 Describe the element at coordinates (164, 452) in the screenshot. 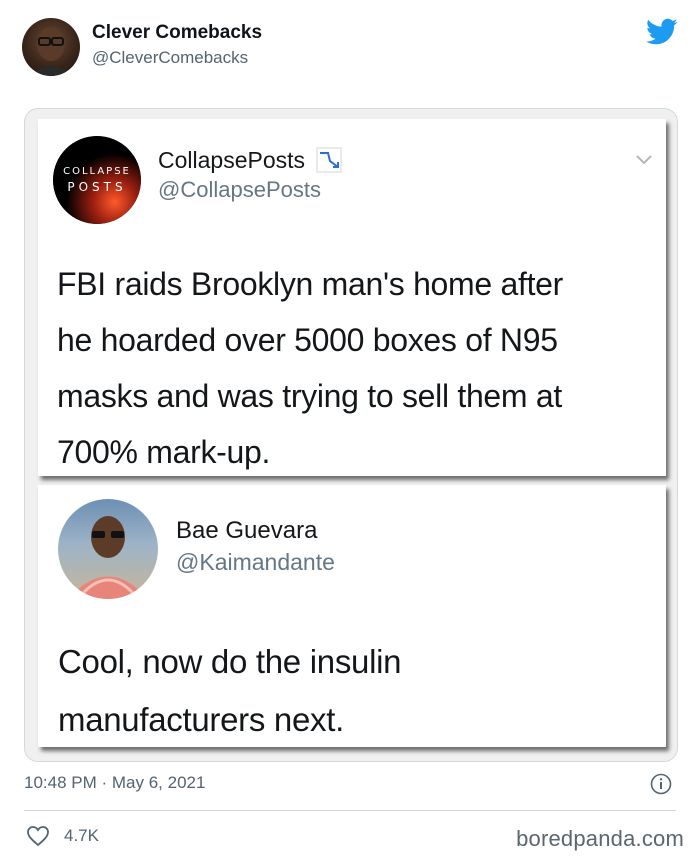

I see `body-line: 700% mark-up.` at that location.